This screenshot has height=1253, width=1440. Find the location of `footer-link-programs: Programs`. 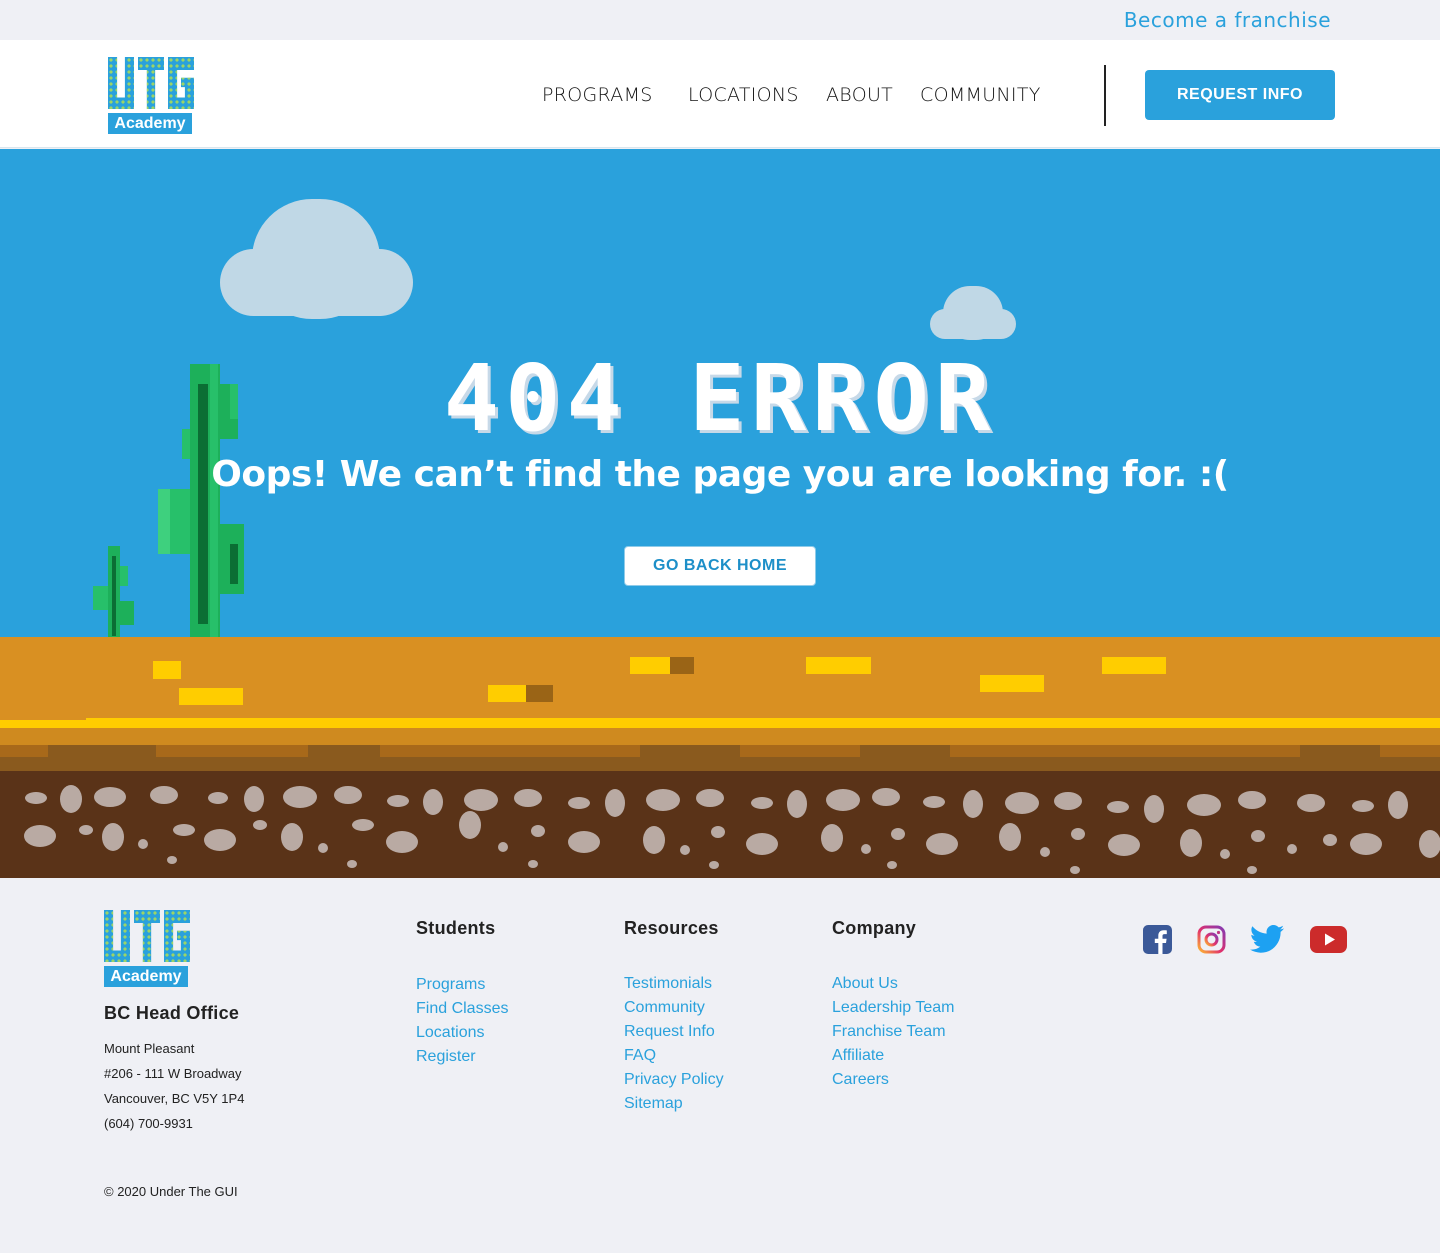

footer-link-programs: Programs is located at coordinates (462, 985).